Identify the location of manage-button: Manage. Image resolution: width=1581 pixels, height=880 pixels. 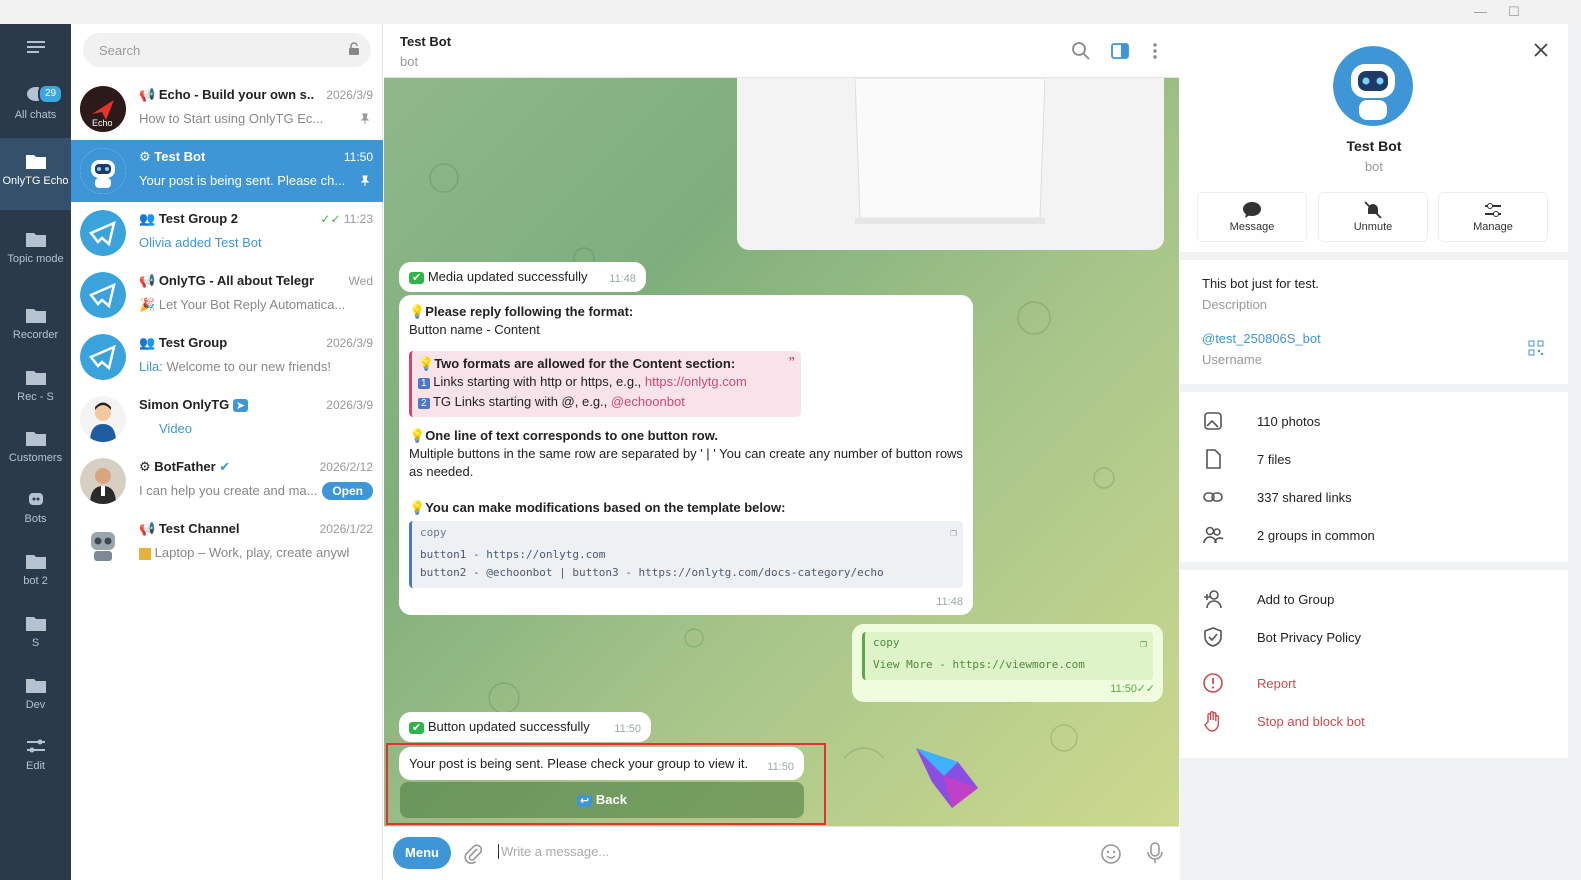
(1493, 217).